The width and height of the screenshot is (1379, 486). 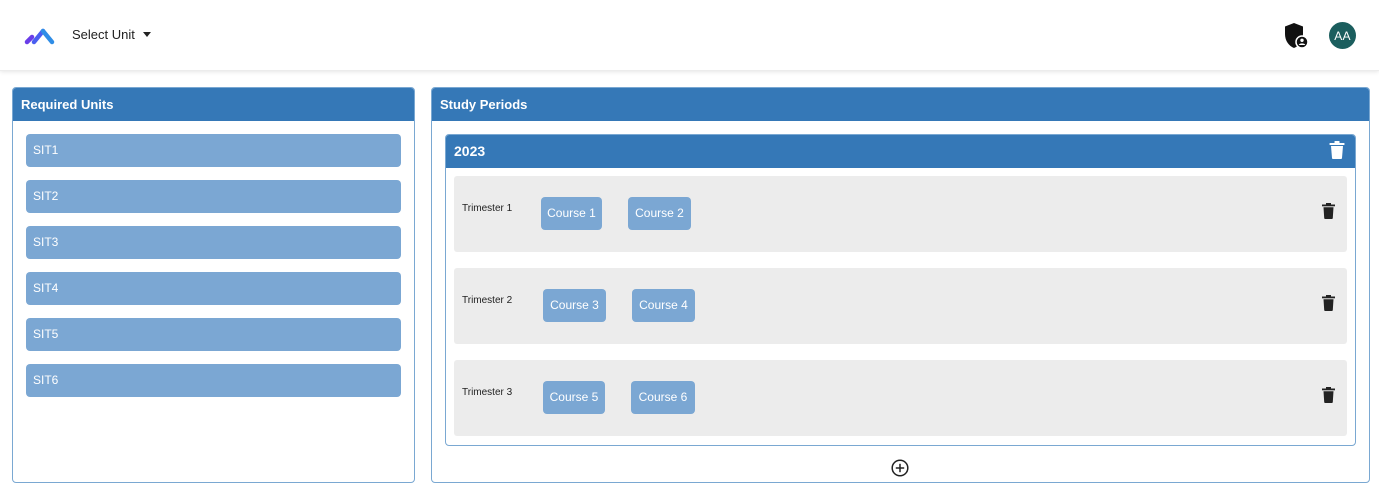 What do you see at coordinates (213, 104) in the screenshot?
I see `required-units-title: Required Units` at bounding box center [213, 104].